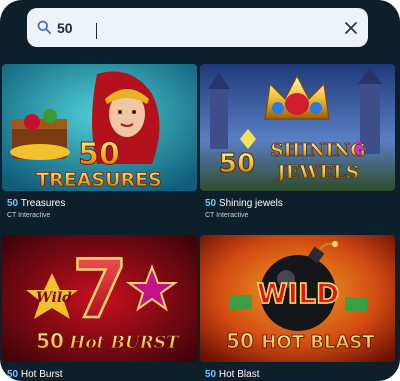  Describe the element at coordinates (44, 27) in the screenshot. I see `search-icon` at that location.